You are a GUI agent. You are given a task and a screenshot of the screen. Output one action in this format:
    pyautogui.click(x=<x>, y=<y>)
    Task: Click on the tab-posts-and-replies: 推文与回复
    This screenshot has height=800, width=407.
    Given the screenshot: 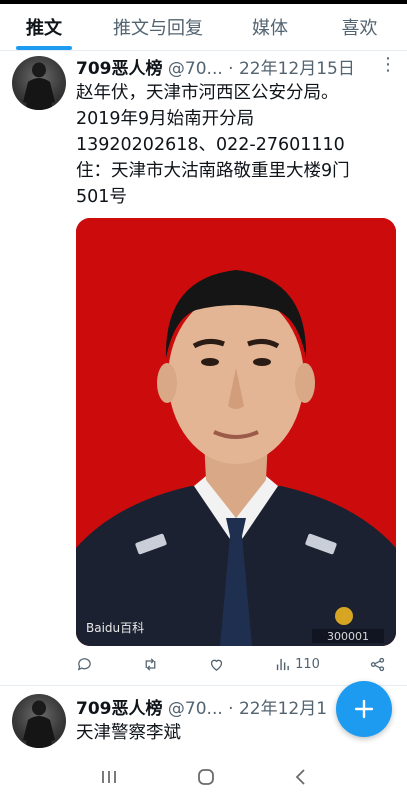 What is the action you would take?
    pyautogui.click(x=158, y=27)
    